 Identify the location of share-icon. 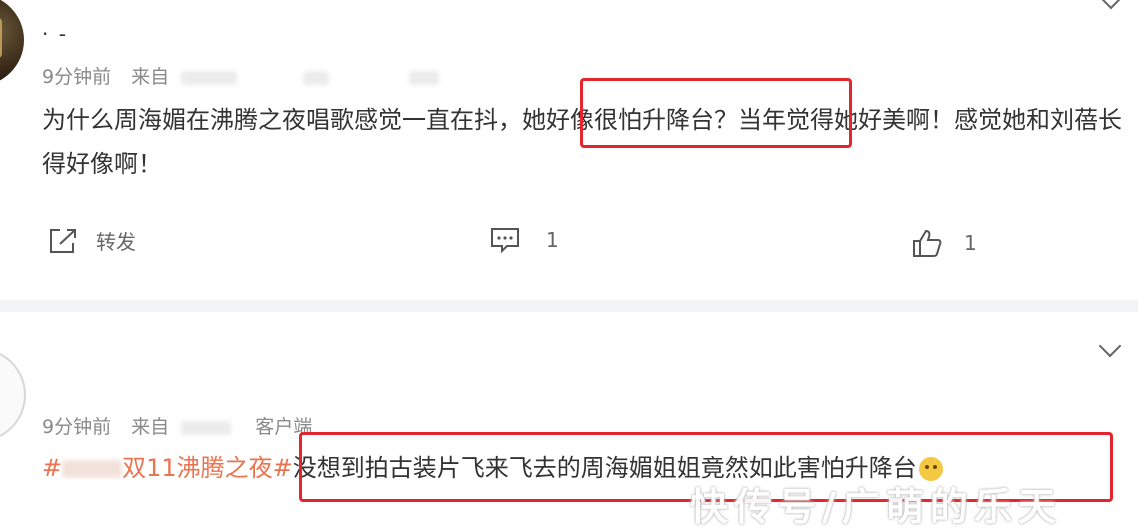
(63, 240).